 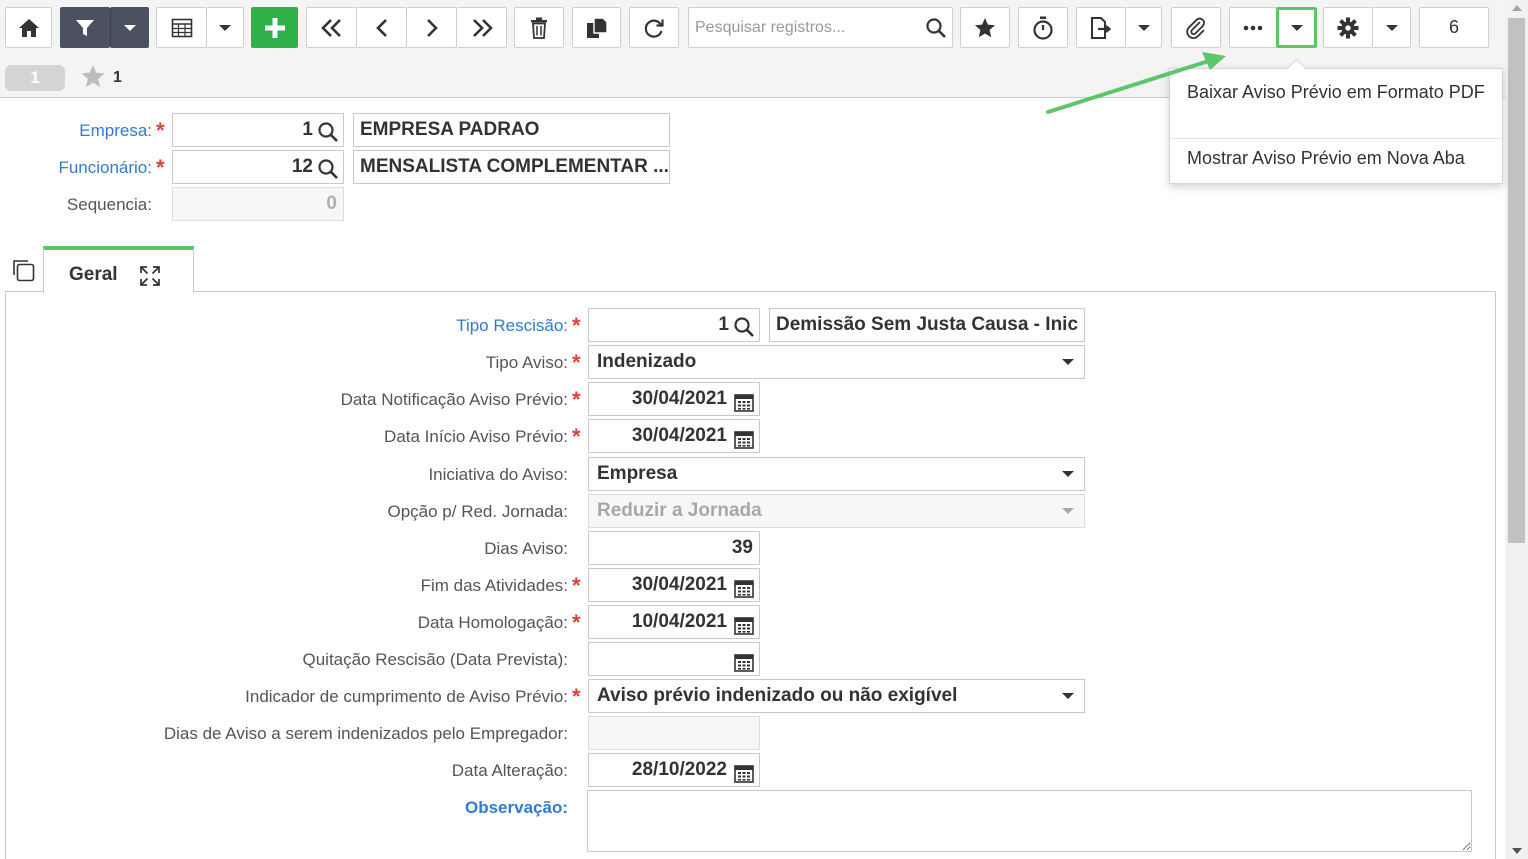 What do you see at coordinates (1043, 27) in the screenshot?
I see `timer-button` at bounding box center [1043, 27].